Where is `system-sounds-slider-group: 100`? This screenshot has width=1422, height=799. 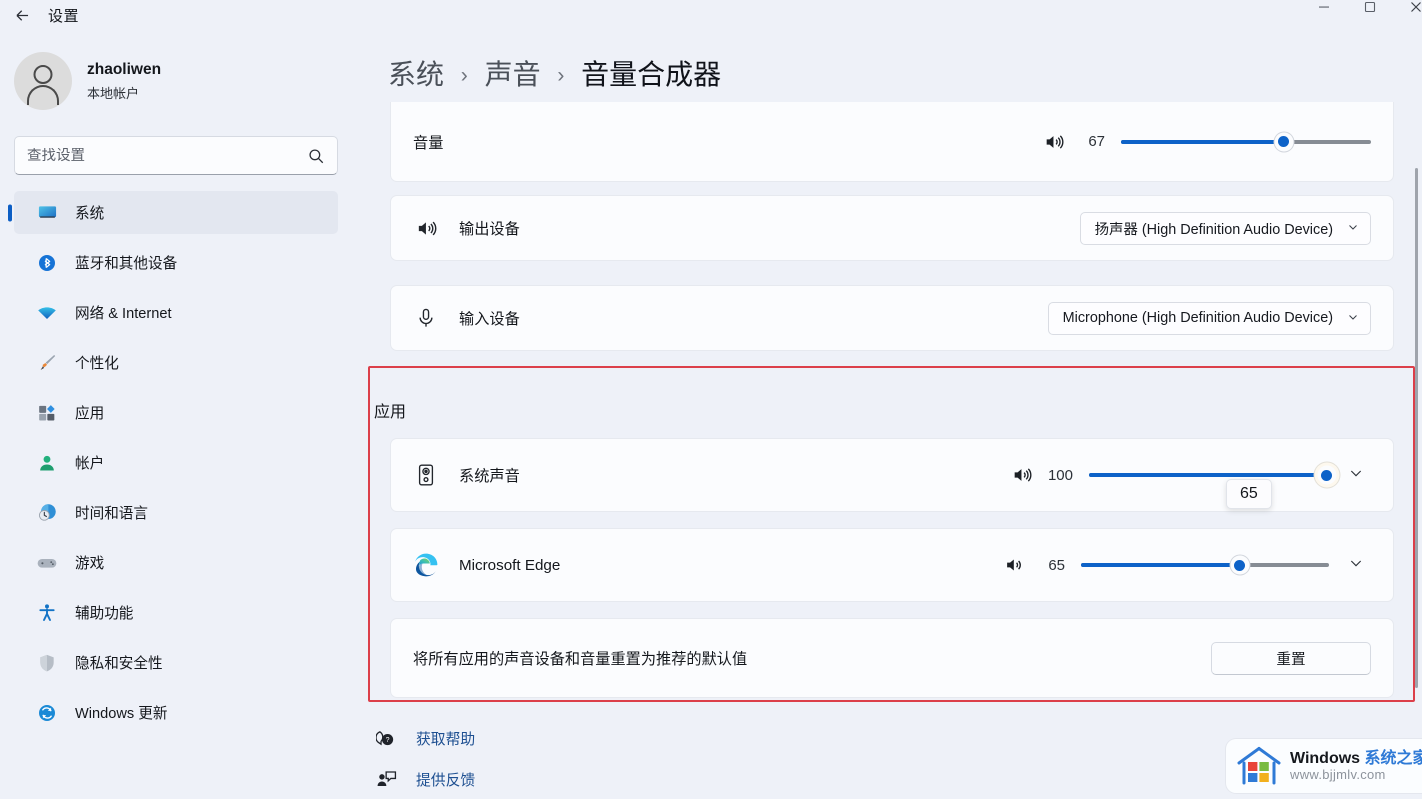
system-sounds-slider-group: 100 is located at coordinates (1173, 475).